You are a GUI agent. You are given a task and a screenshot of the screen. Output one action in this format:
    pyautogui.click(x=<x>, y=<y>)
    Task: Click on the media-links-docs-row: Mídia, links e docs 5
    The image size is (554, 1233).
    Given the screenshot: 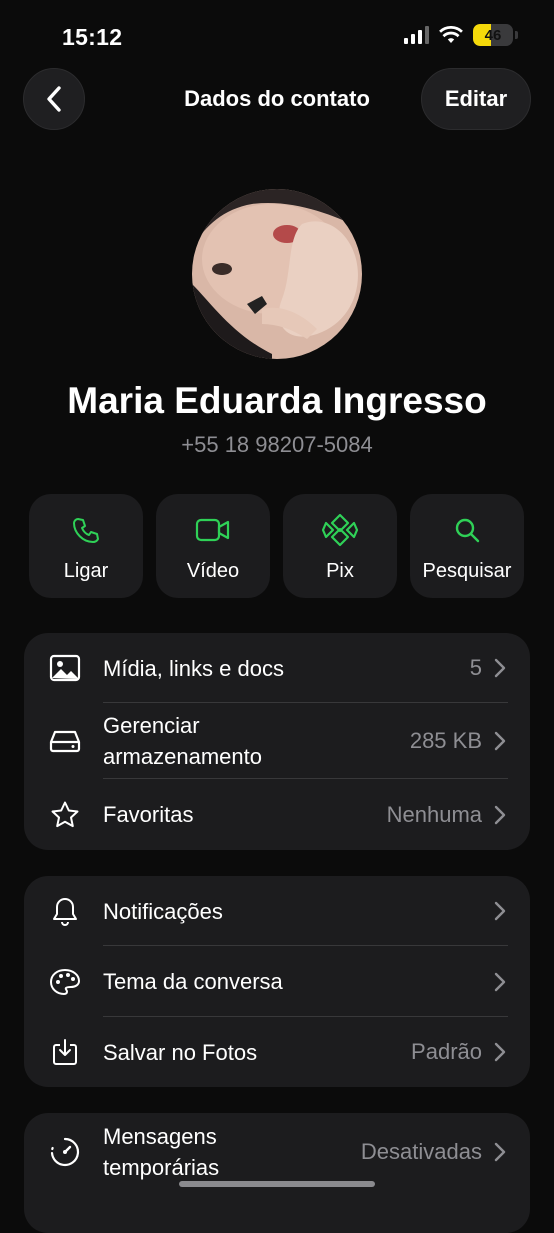 What is the action you would take?
    pyautogui.click(x=277, y=668)
    